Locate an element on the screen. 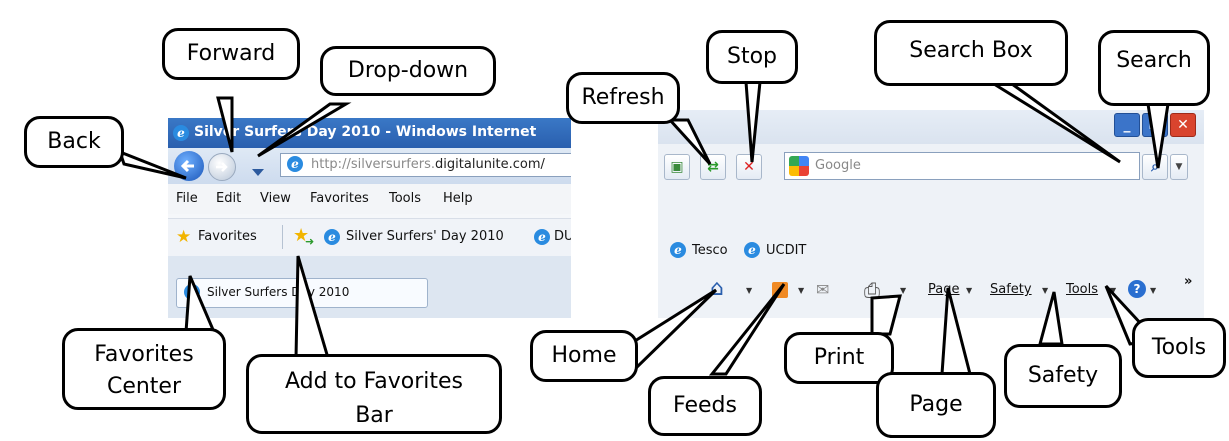  callout-forward-text: Forward is located at coordinates (231, 53).